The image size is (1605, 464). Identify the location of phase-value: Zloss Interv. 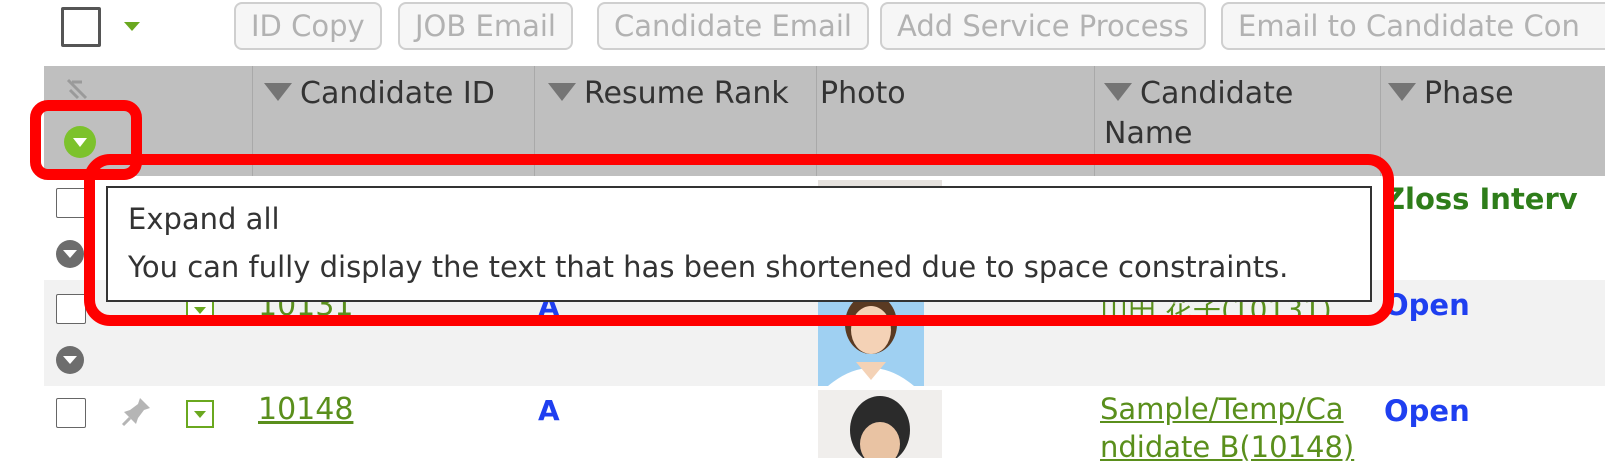
(1481, 199).